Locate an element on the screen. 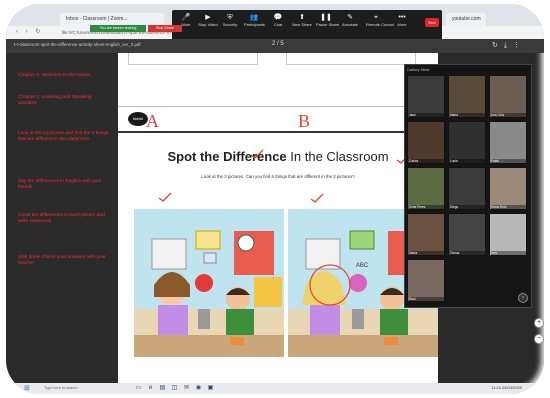 The image size is (550, 398). picture-a is located at coordinates (209, 283).